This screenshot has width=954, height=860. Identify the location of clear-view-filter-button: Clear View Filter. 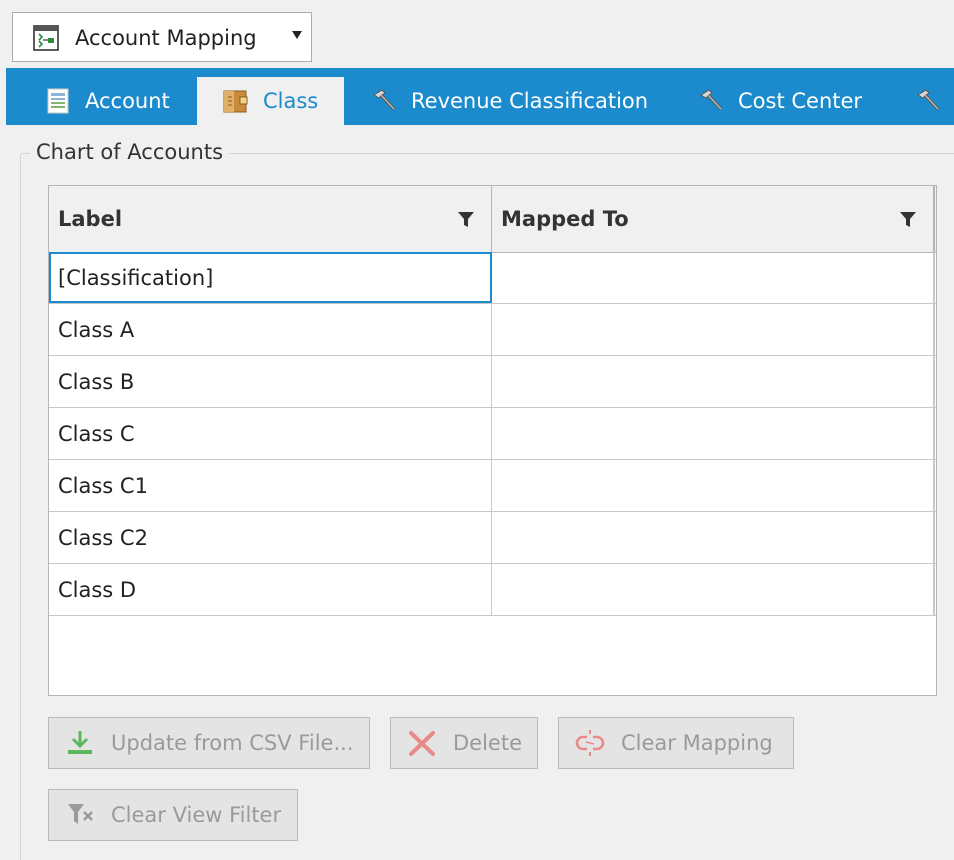
(173, 815).